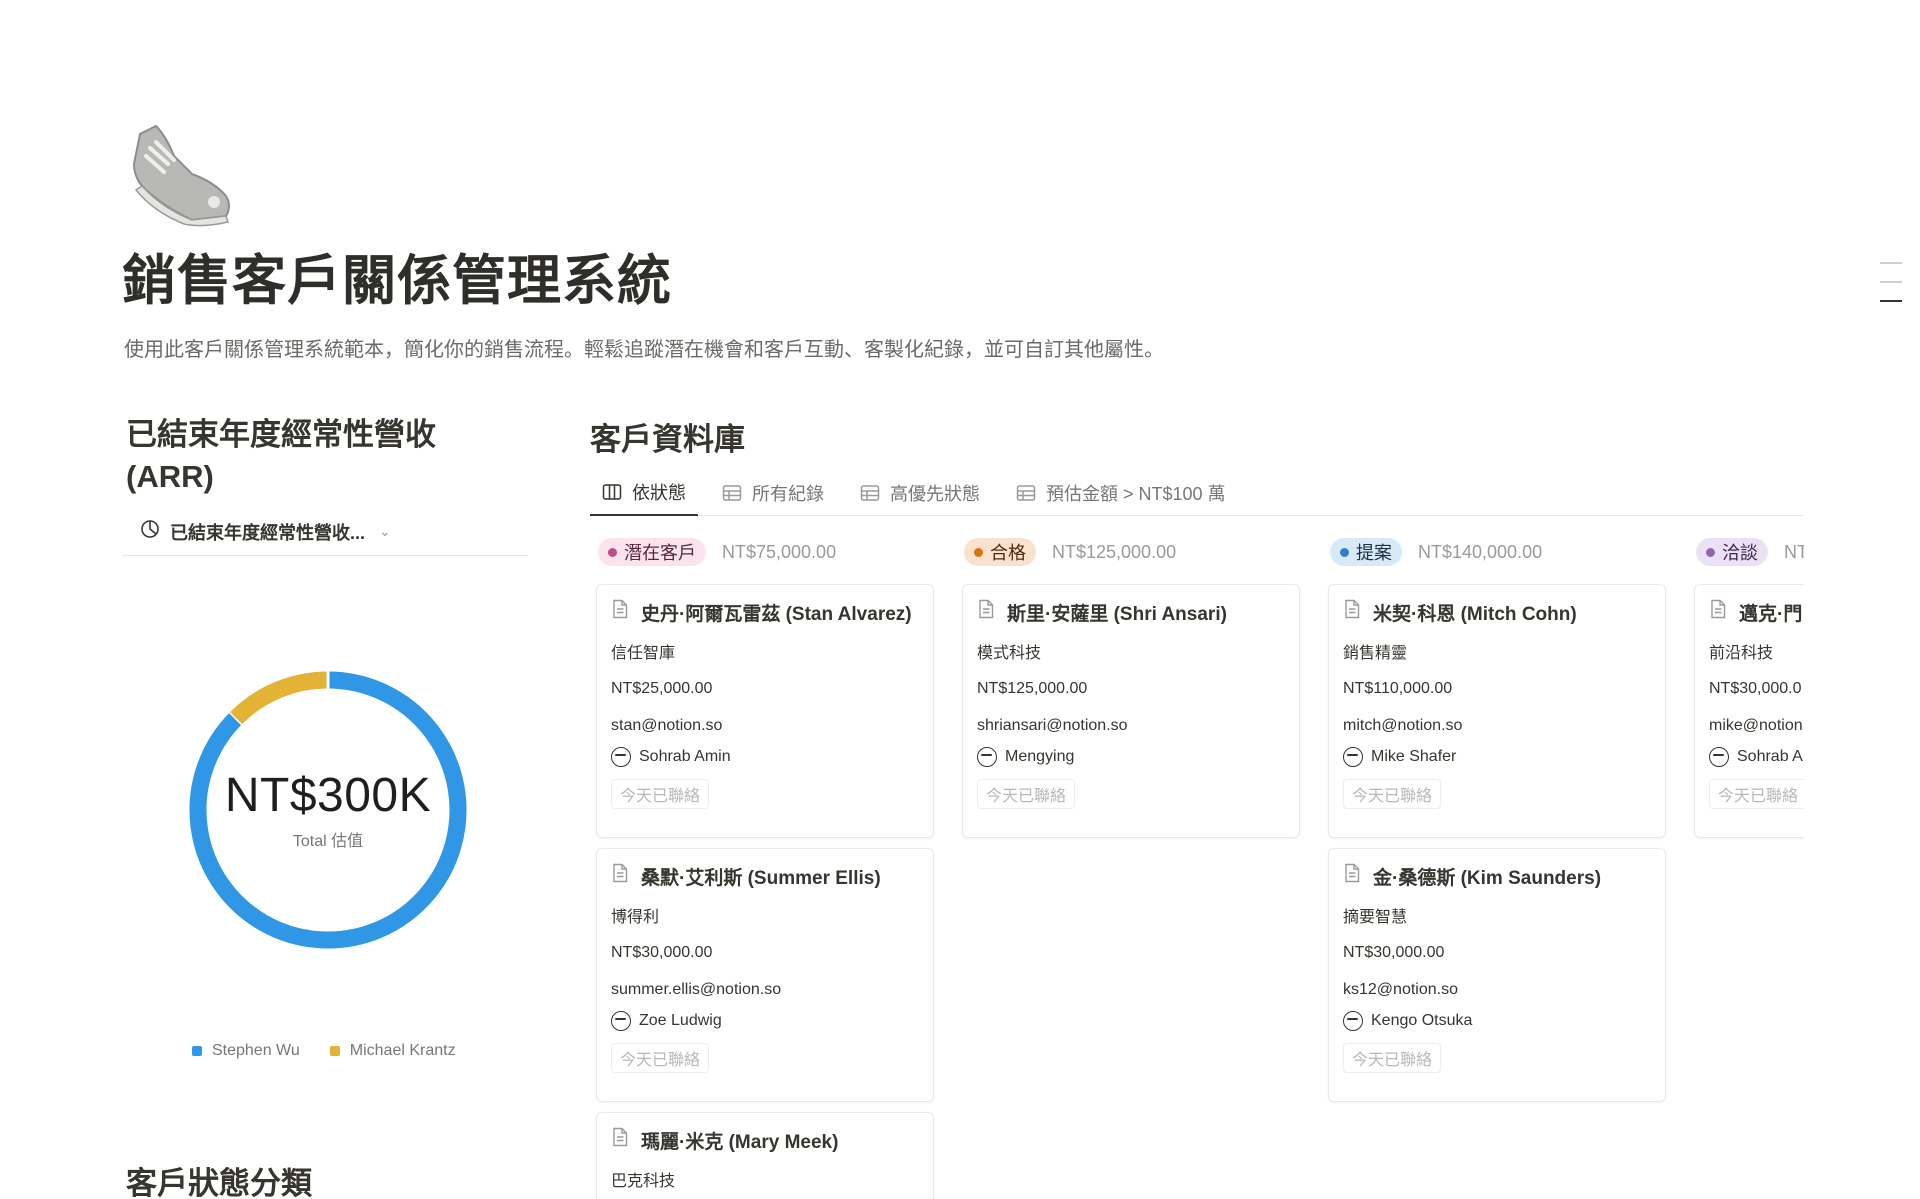 The height and width of the screenshot is (1199, 1920). What do you see at coordinates (1891, 290) in the screenshot?
I see `table-of-contents-lines` at bounding box center [1891, 290].